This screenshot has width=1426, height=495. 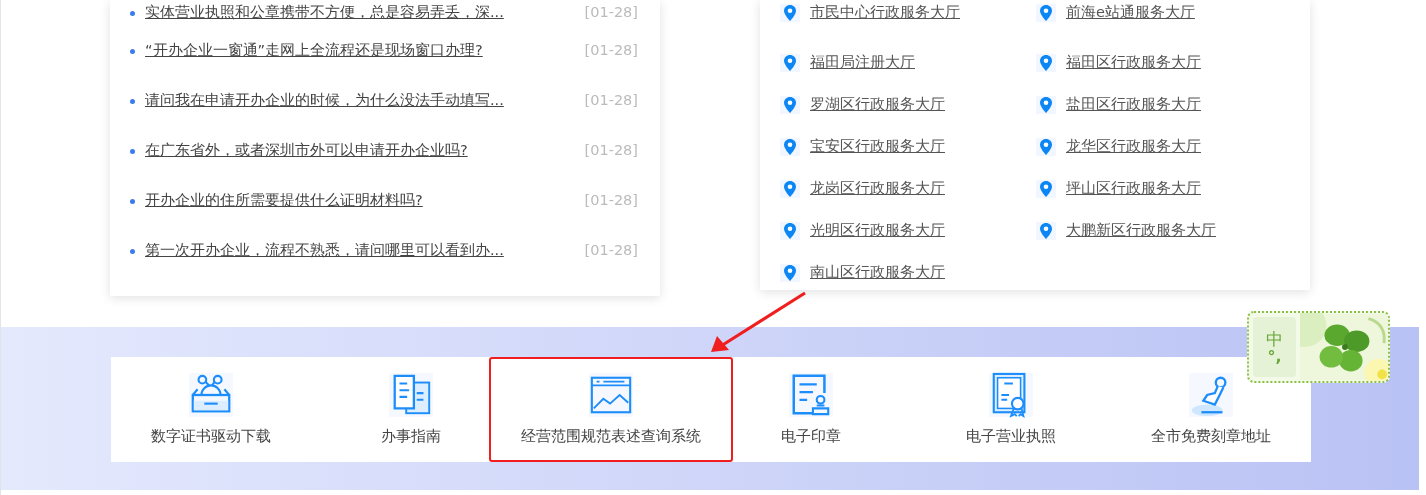 I want to click on service-hall-link: 坪山区行政服务大厅, so click(x=1133, y=189).